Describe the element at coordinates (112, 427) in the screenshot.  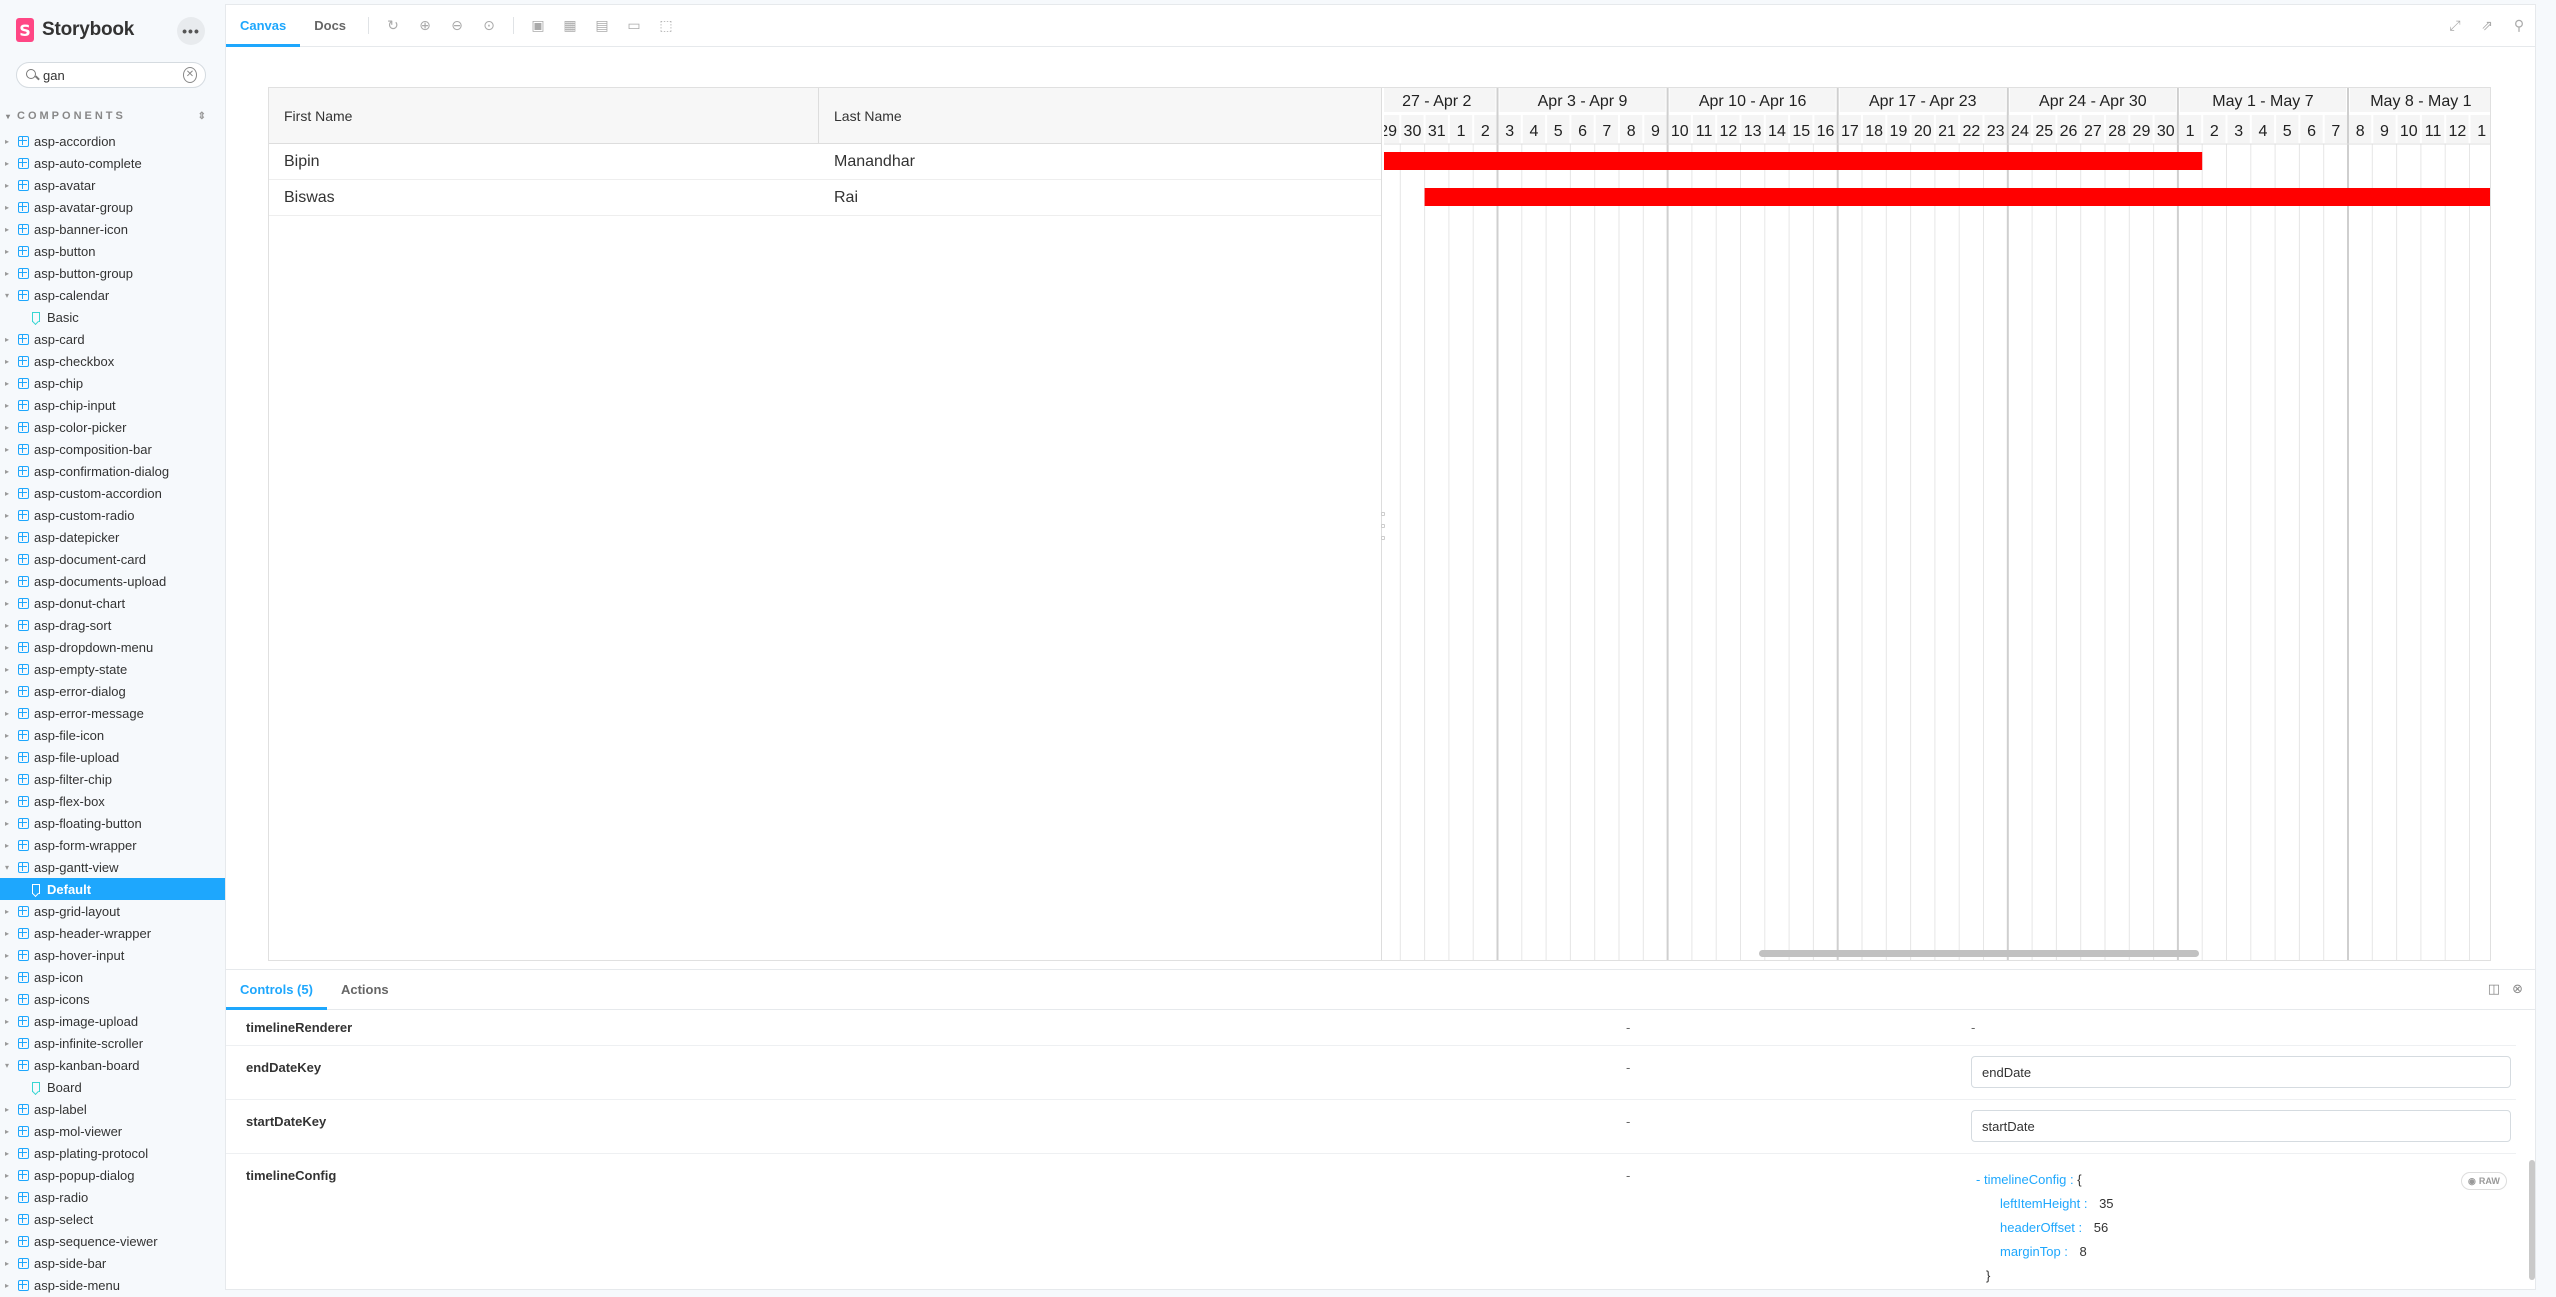
I see `sidebar-component-item: ▸ asp-color-picker` at that location.